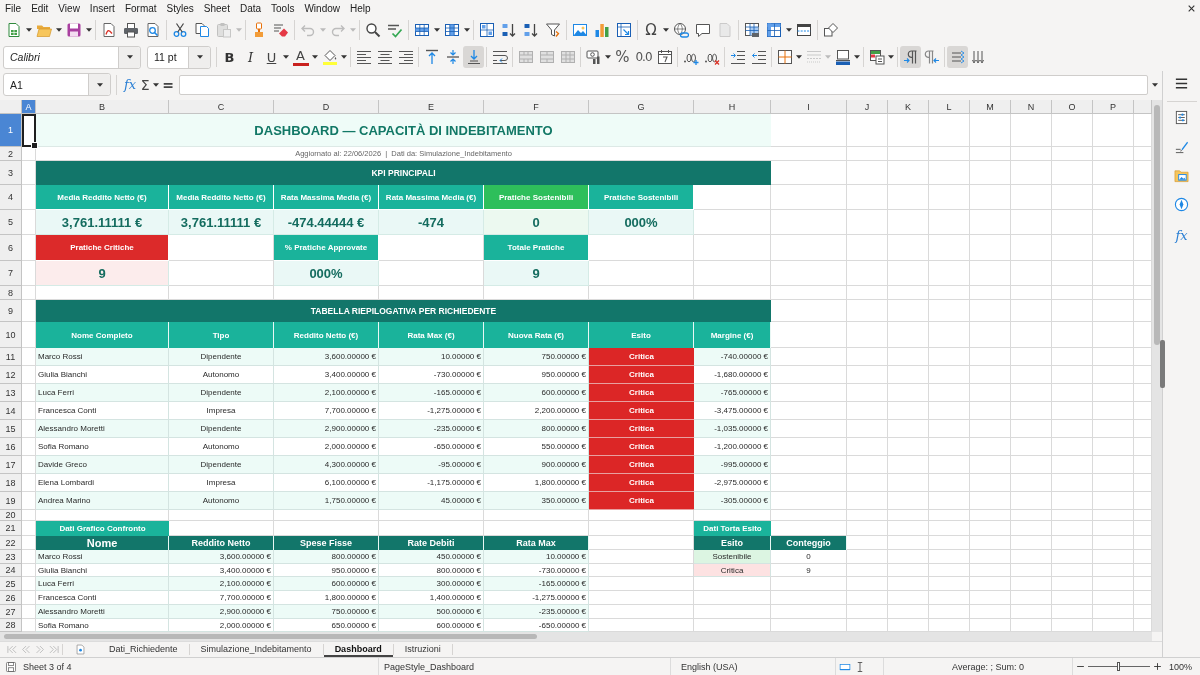 This screenshot has width=1200, height=675. I want to click on row-header: 21, so click(11, 528).